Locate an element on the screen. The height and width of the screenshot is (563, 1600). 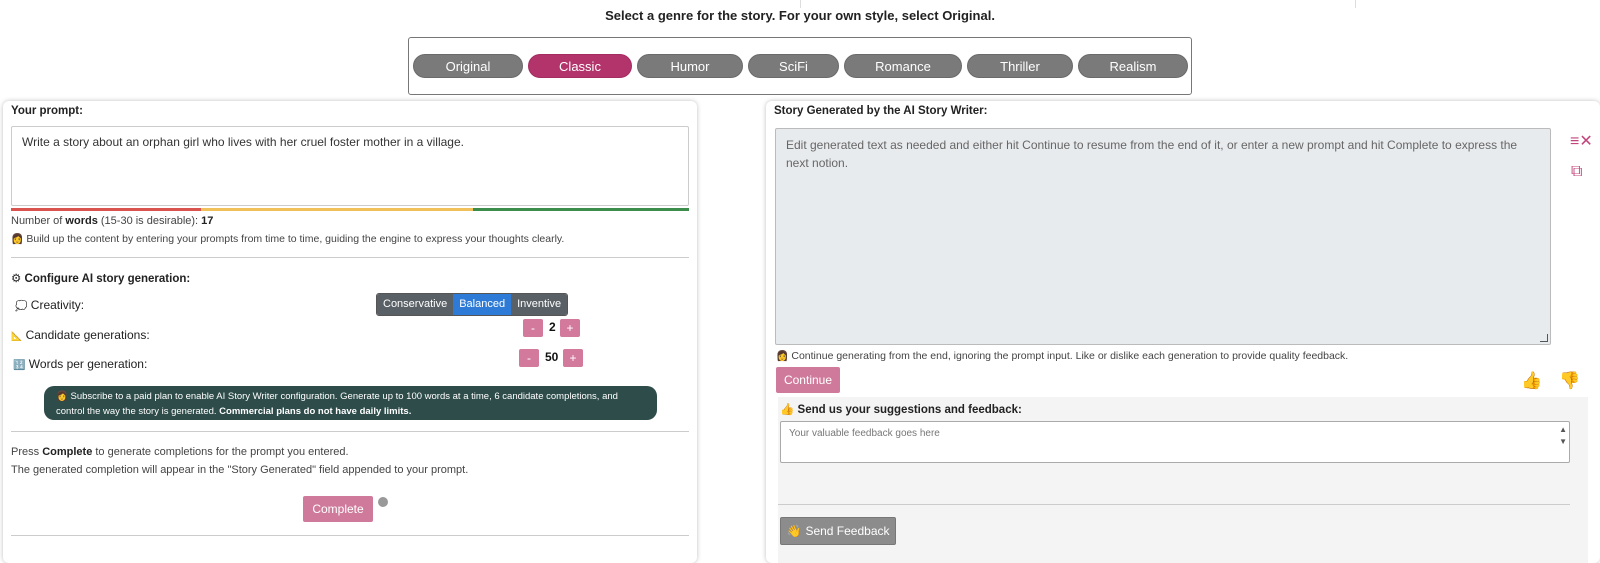
word-count-line: Number of words (15-30 is desirable): 17 is located at coordinates (112, 221).